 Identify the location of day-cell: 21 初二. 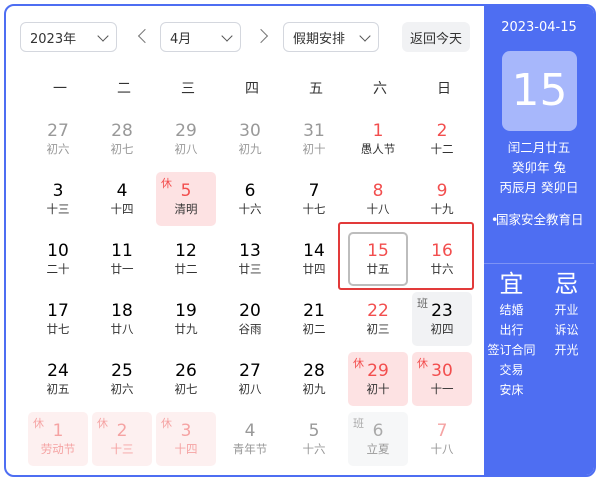
(314, 319).